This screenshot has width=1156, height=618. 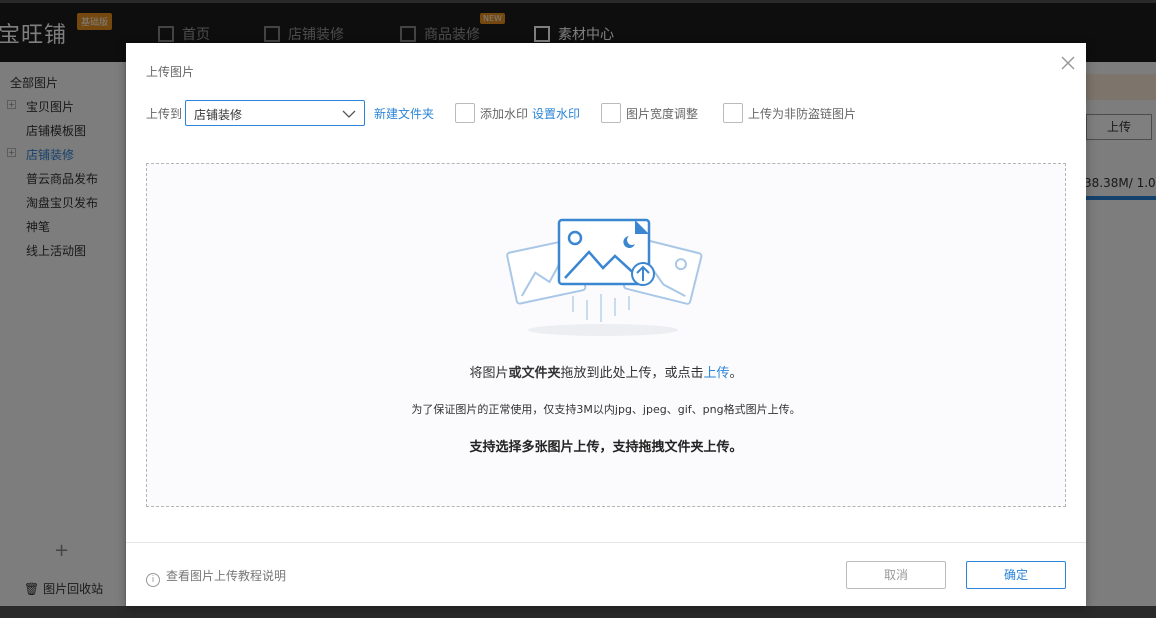 What do you see at coordinates (556, 113) in the screenshot?
I see `watermark-settings-link: 设置水印` at bounding box center [556, 113].